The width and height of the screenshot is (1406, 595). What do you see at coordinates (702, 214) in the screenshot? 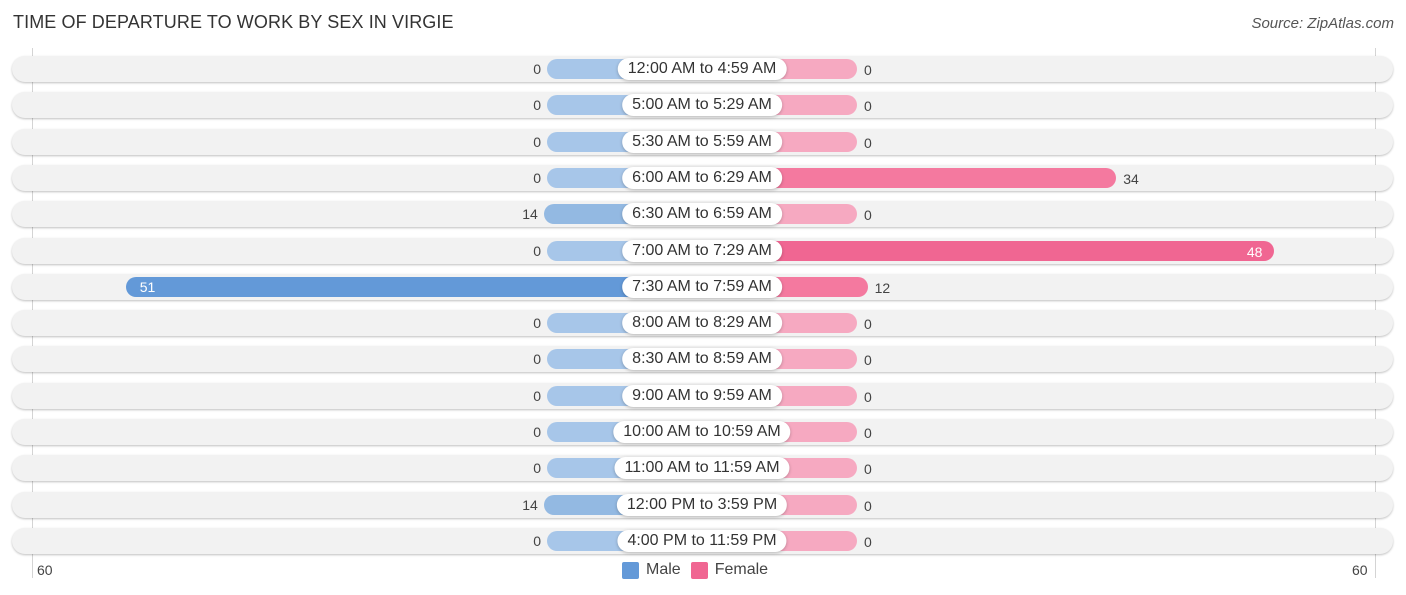
I see `category-label: 6:30 AM to 6:59 AM` at bounding box center [702, 214].